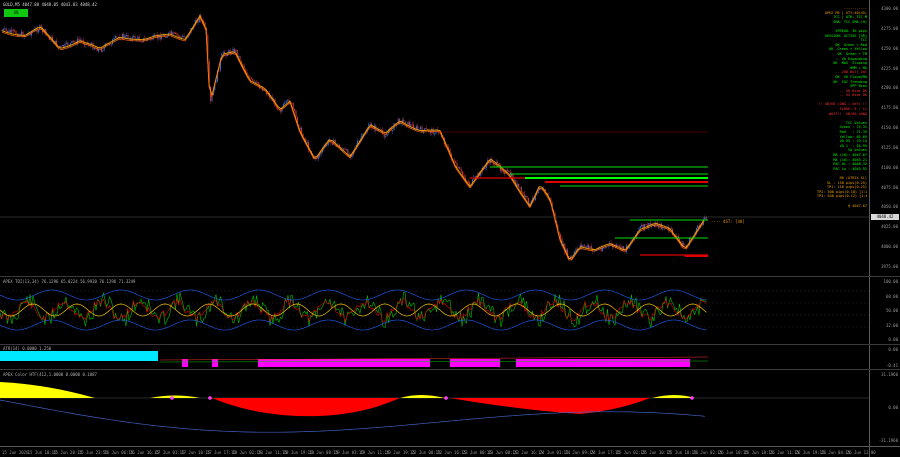  What do you see at coordinates (50, 374) in the screenshot?
I see `color-htf-title: APEX Color HTF(412,1.0000 0.0000 0.1887` at bounding box center [50, 374].